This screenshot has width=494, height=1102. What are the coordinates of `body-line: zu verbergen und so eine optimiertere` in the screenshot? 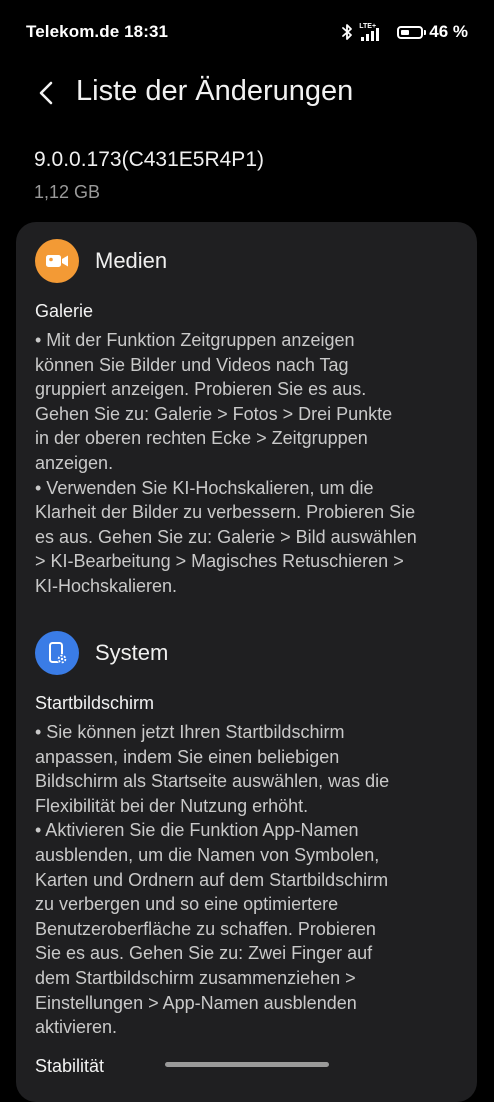 It's located at (187, 904).